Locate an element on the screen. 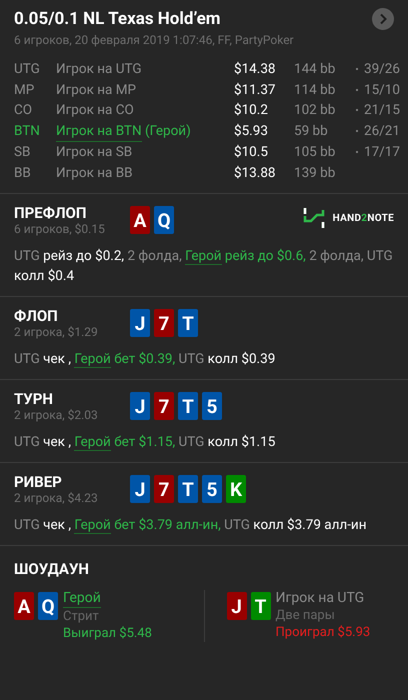 Image resolution: width=408 pixels, height=700 pixels. action-log: UTG чек , Герой бет $0.39, UTG колл $0.39 is located at coordinates (145, 359).